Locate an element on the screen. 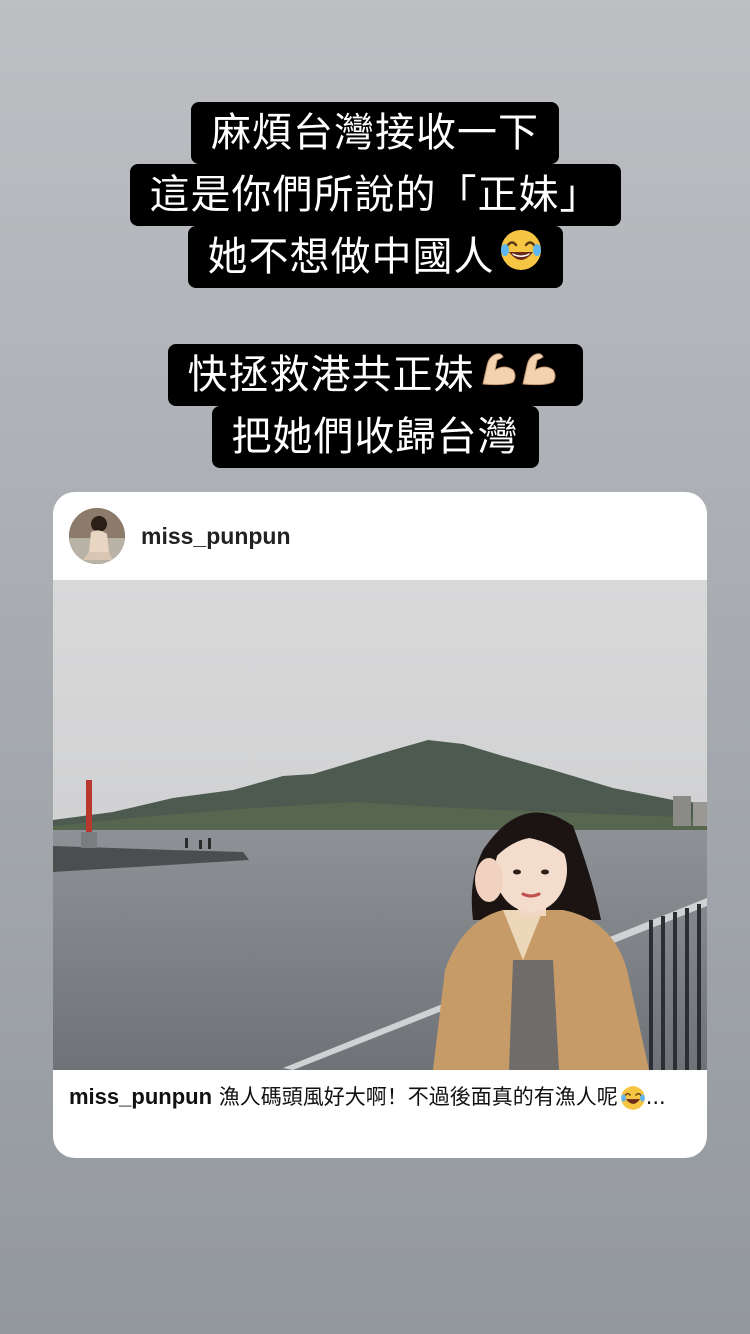  story-caption-line: 麻煩台灣接收一下 is located at coordinates (375, 133).